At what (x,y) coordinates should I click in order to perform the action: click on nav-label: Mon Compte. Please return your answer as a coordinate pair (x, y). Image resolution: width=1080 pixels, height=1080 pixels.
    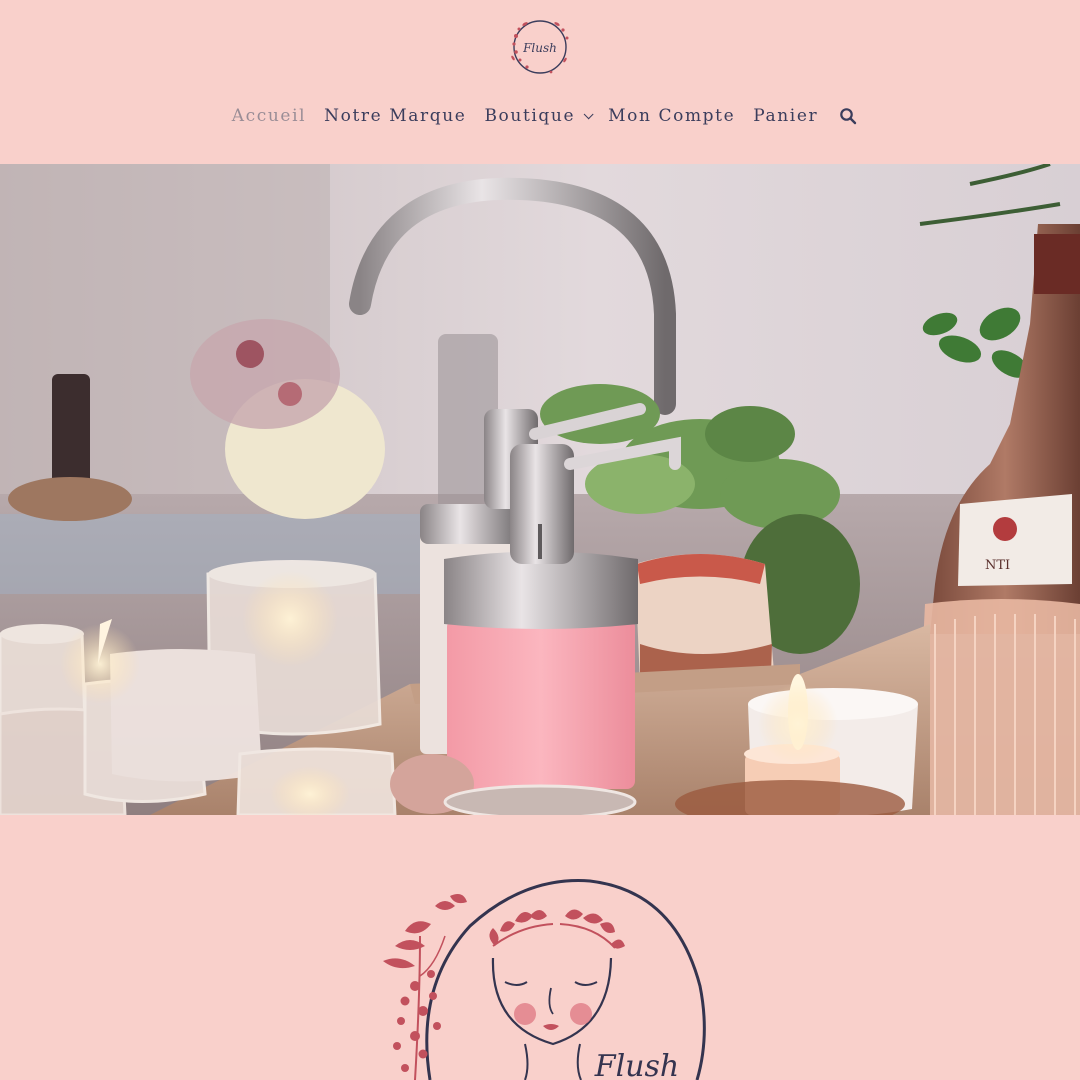
    Looking at the image, I should click on (672, 116).